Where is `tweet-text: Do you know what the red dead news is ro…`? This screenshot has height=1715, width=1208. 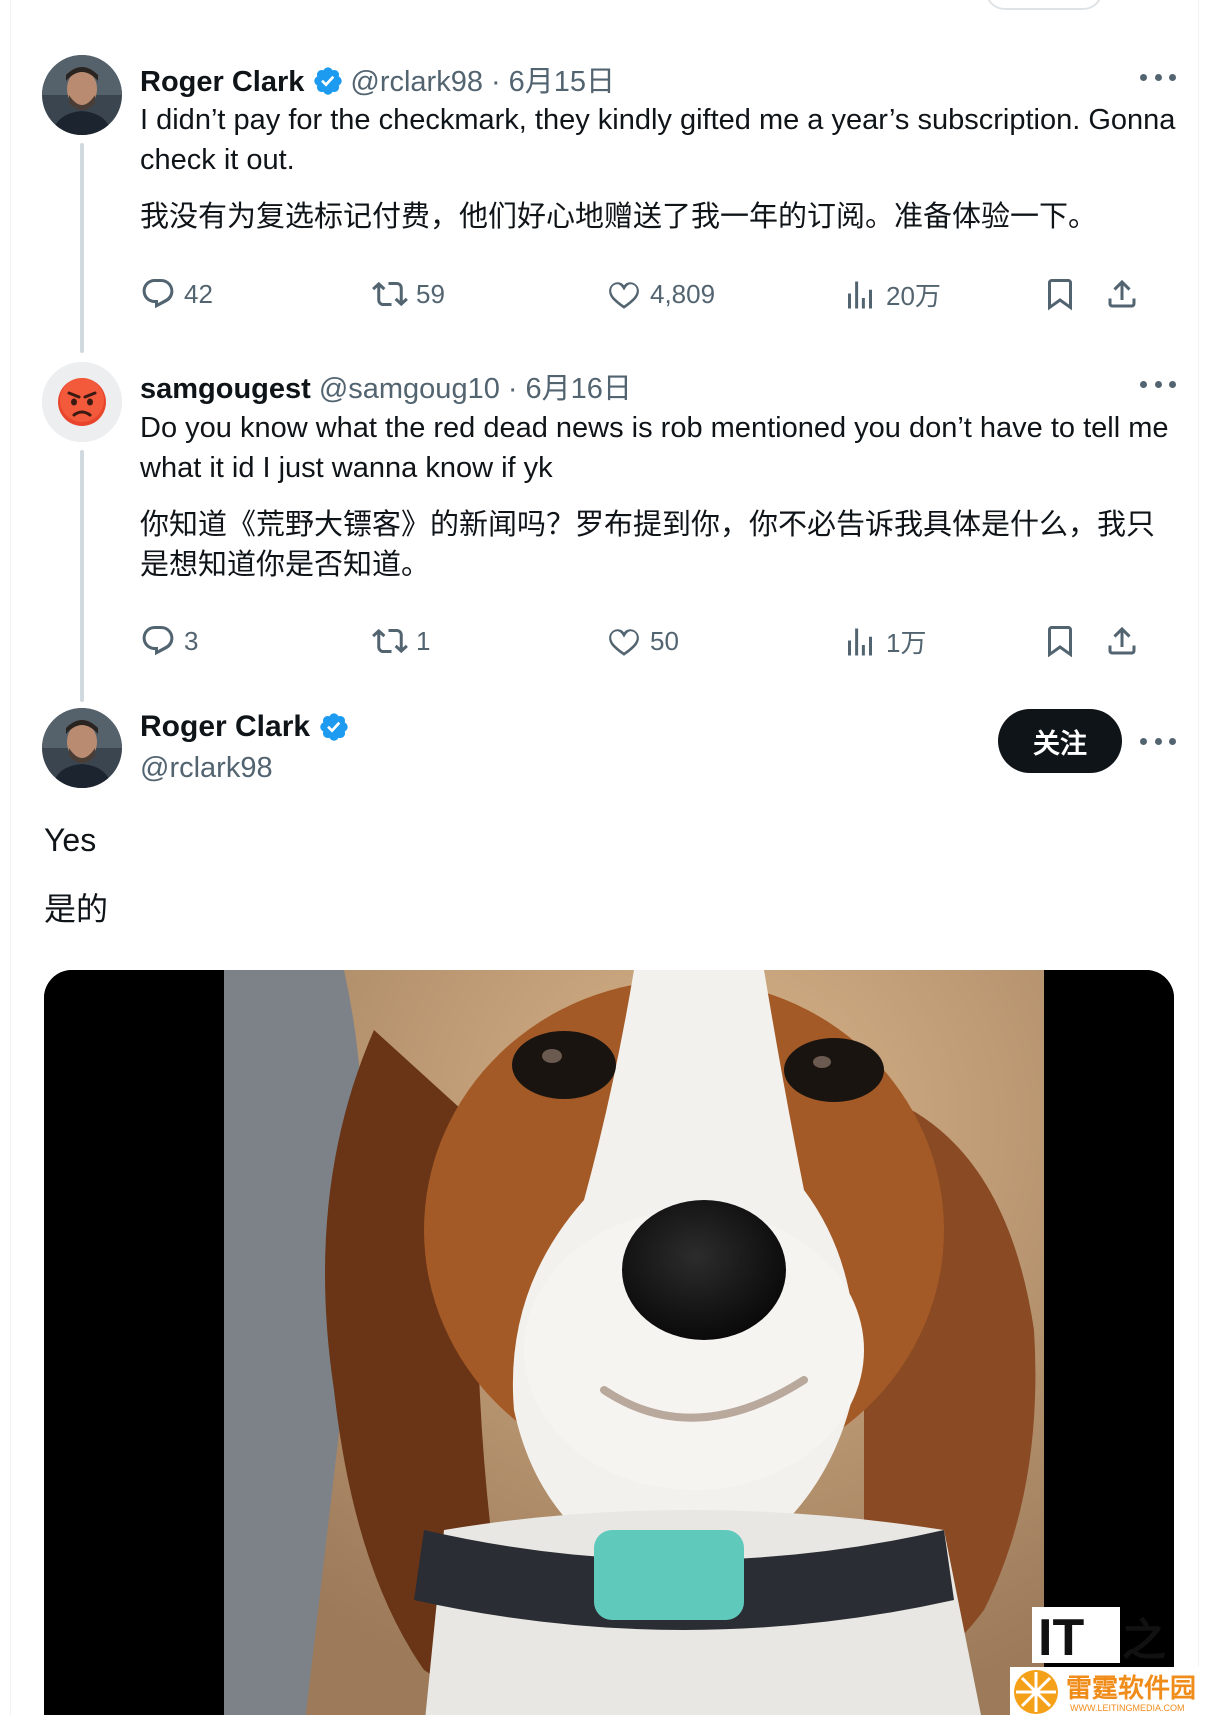 tweet-text: Do you know what the red dead news is ro… is located at coordinates (654, 448).